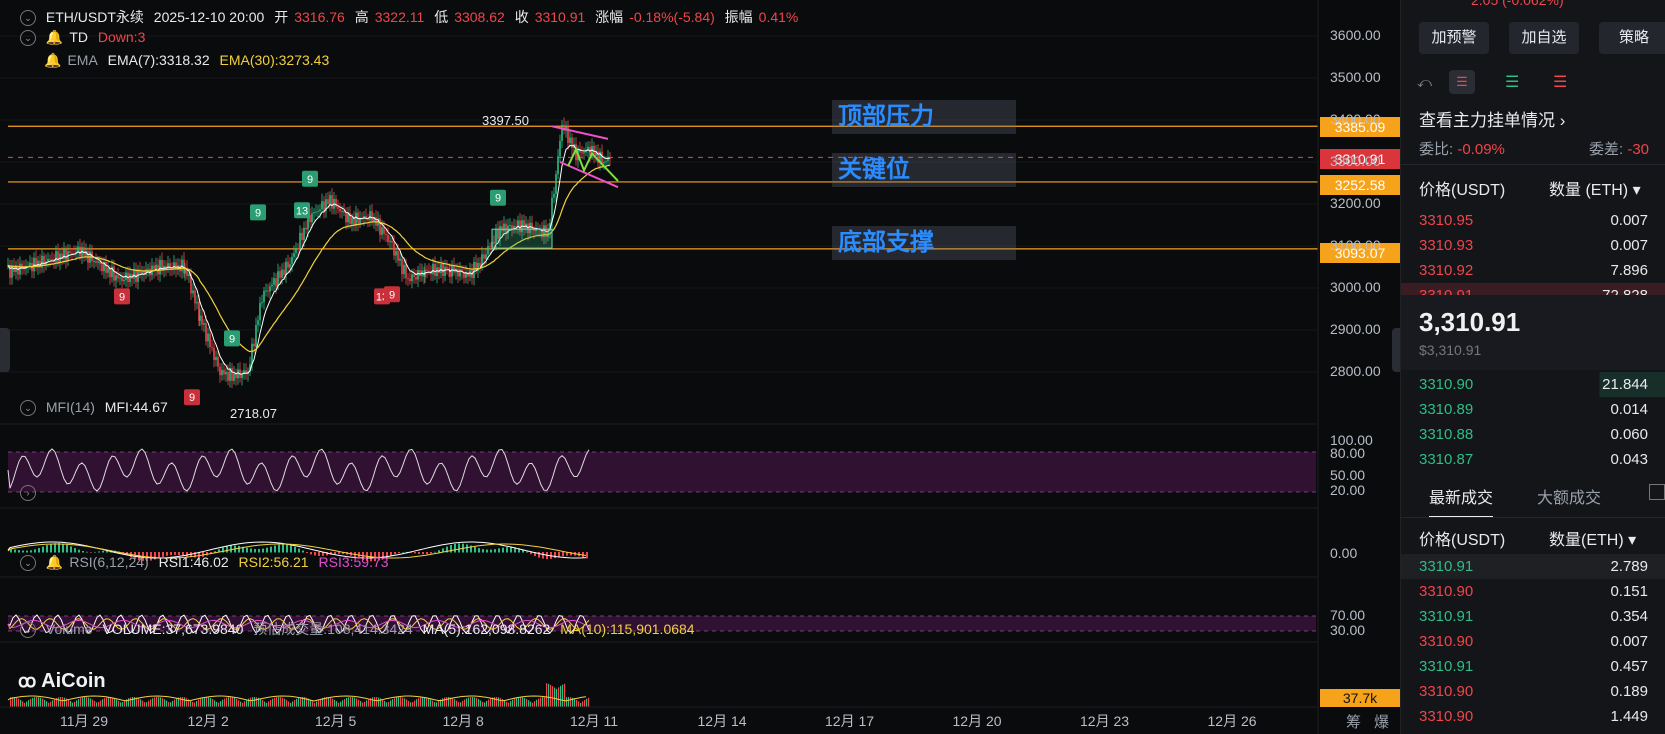 This screenshot has width=1665, height=734. What do you see at coordinates (1560, 82) in the screenshot?
I see `layout-asks-icon: ☰` at bounding box center [1560, 82].